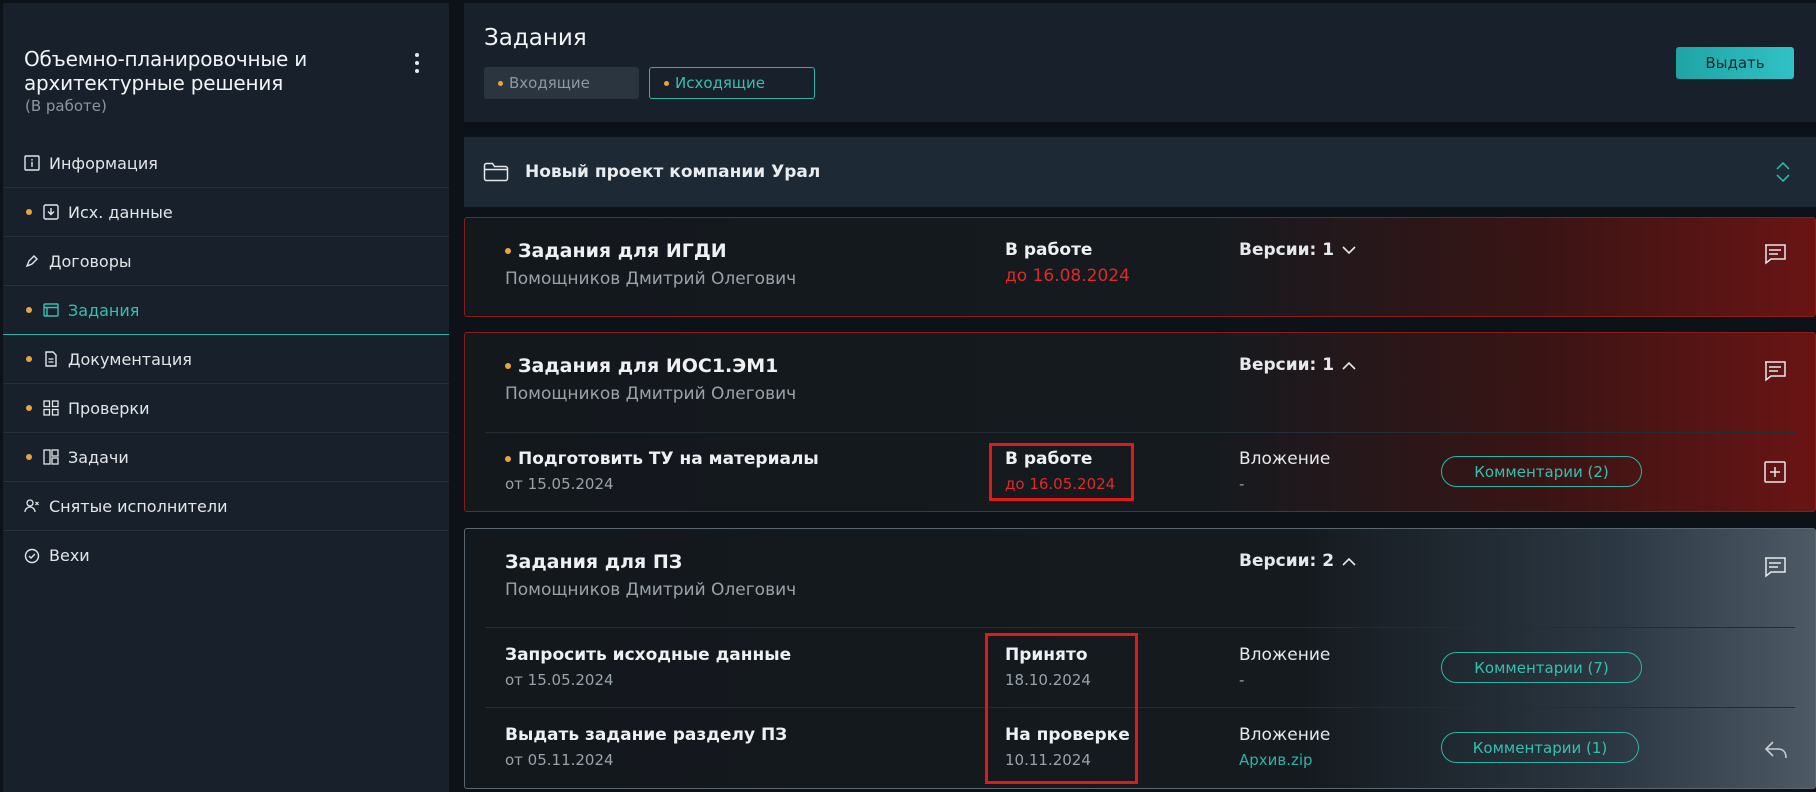 This screenshot has height=792, width=1816. I want to click on task-title: Подготовить ТУ на материалы, so click(662, 459).